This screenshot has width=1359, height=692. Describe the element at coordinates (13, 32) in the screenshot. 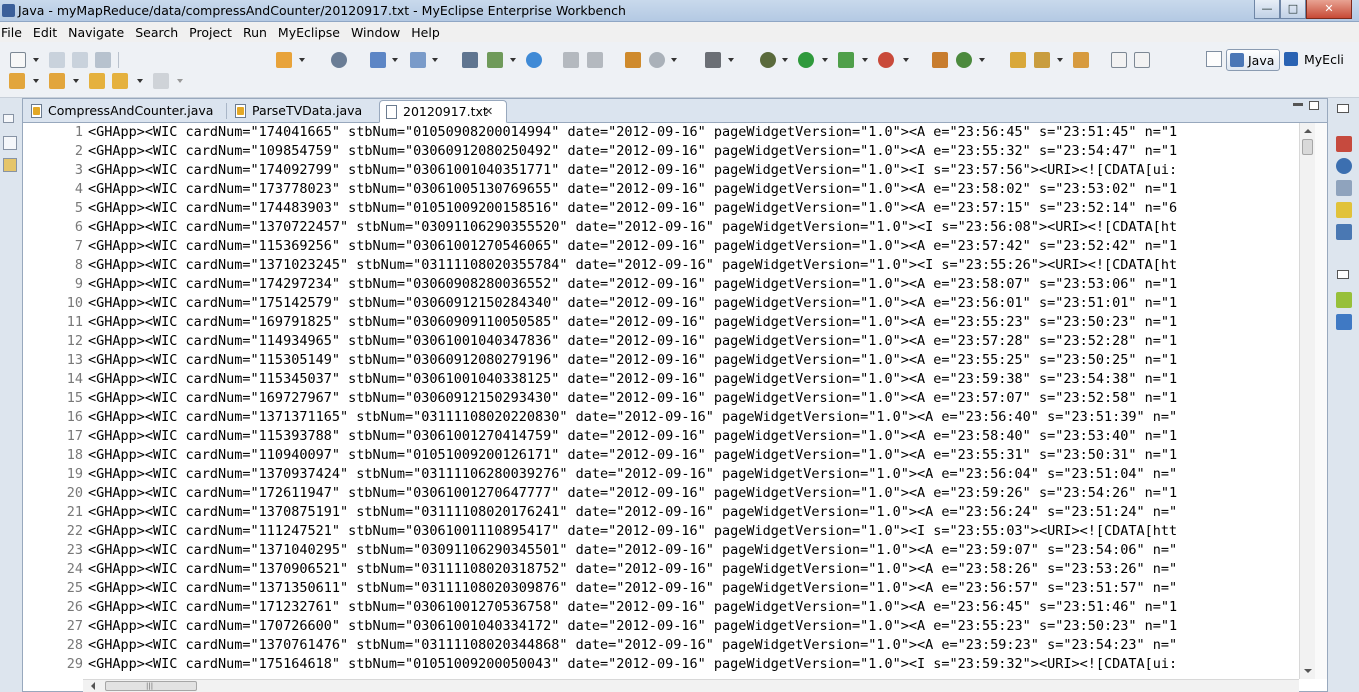

I see `menu-file: File` at that location.